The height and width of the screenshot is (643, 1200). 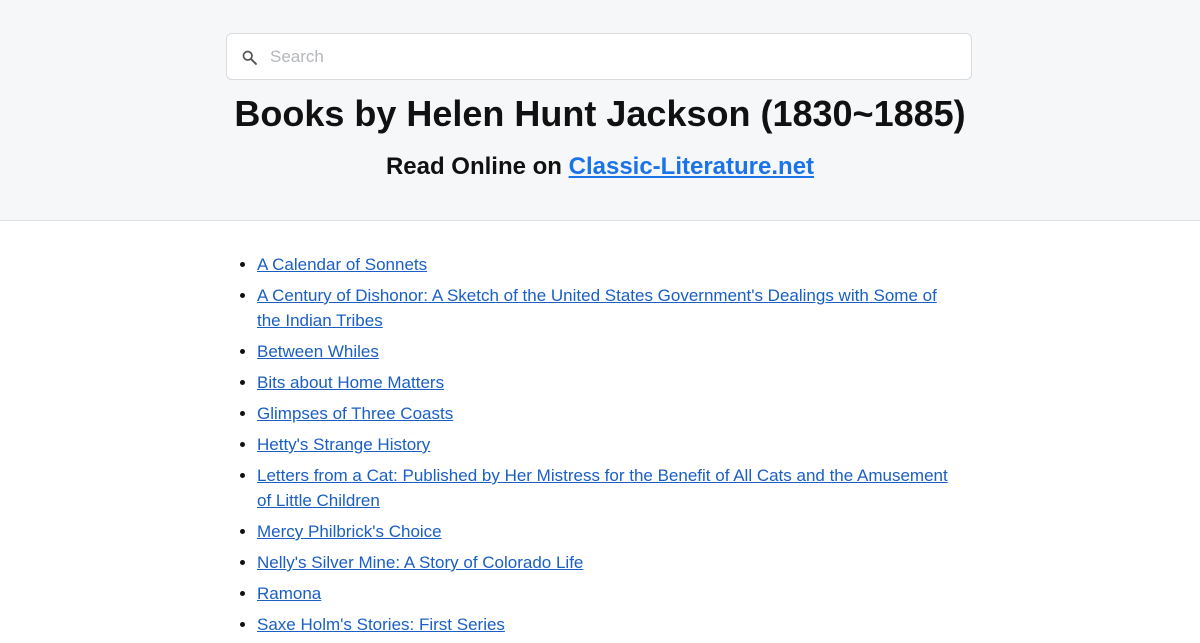 What do you see at coordinates (355, 413) in the screenshot?
I see `book-link: Glimpses of Three Coasts` at bounding box center [355, 413].